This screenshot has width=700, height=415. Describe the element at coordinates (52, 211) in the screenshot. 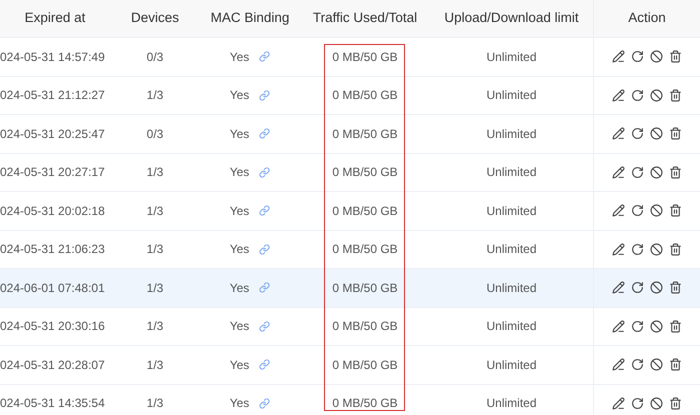

I see `table-cell-text: 024-05-31 20:02:18` at that location.